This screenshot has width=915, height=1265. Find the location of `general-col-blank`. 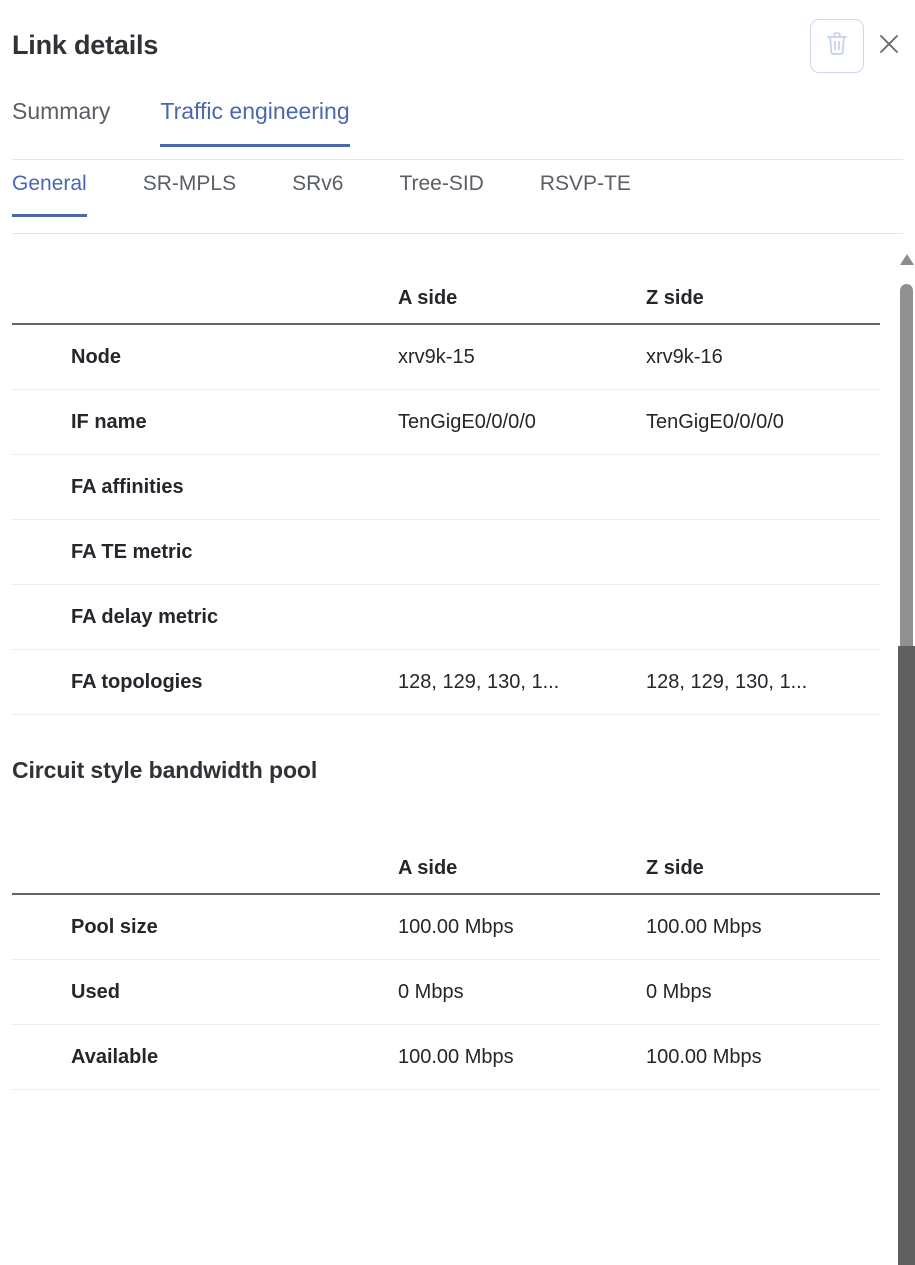

general-col-blank is located at coordinates (199, 293).